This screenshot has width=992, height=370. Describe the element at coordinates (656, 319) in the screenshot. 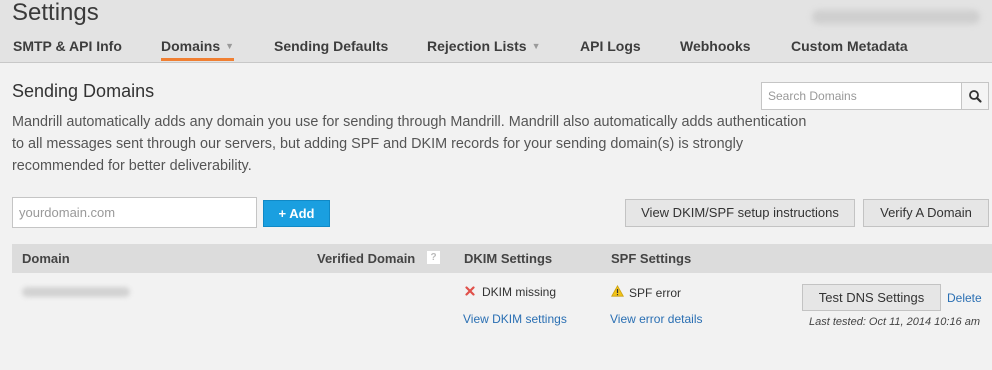

I see `view-error-details-link: View error details` at that location.